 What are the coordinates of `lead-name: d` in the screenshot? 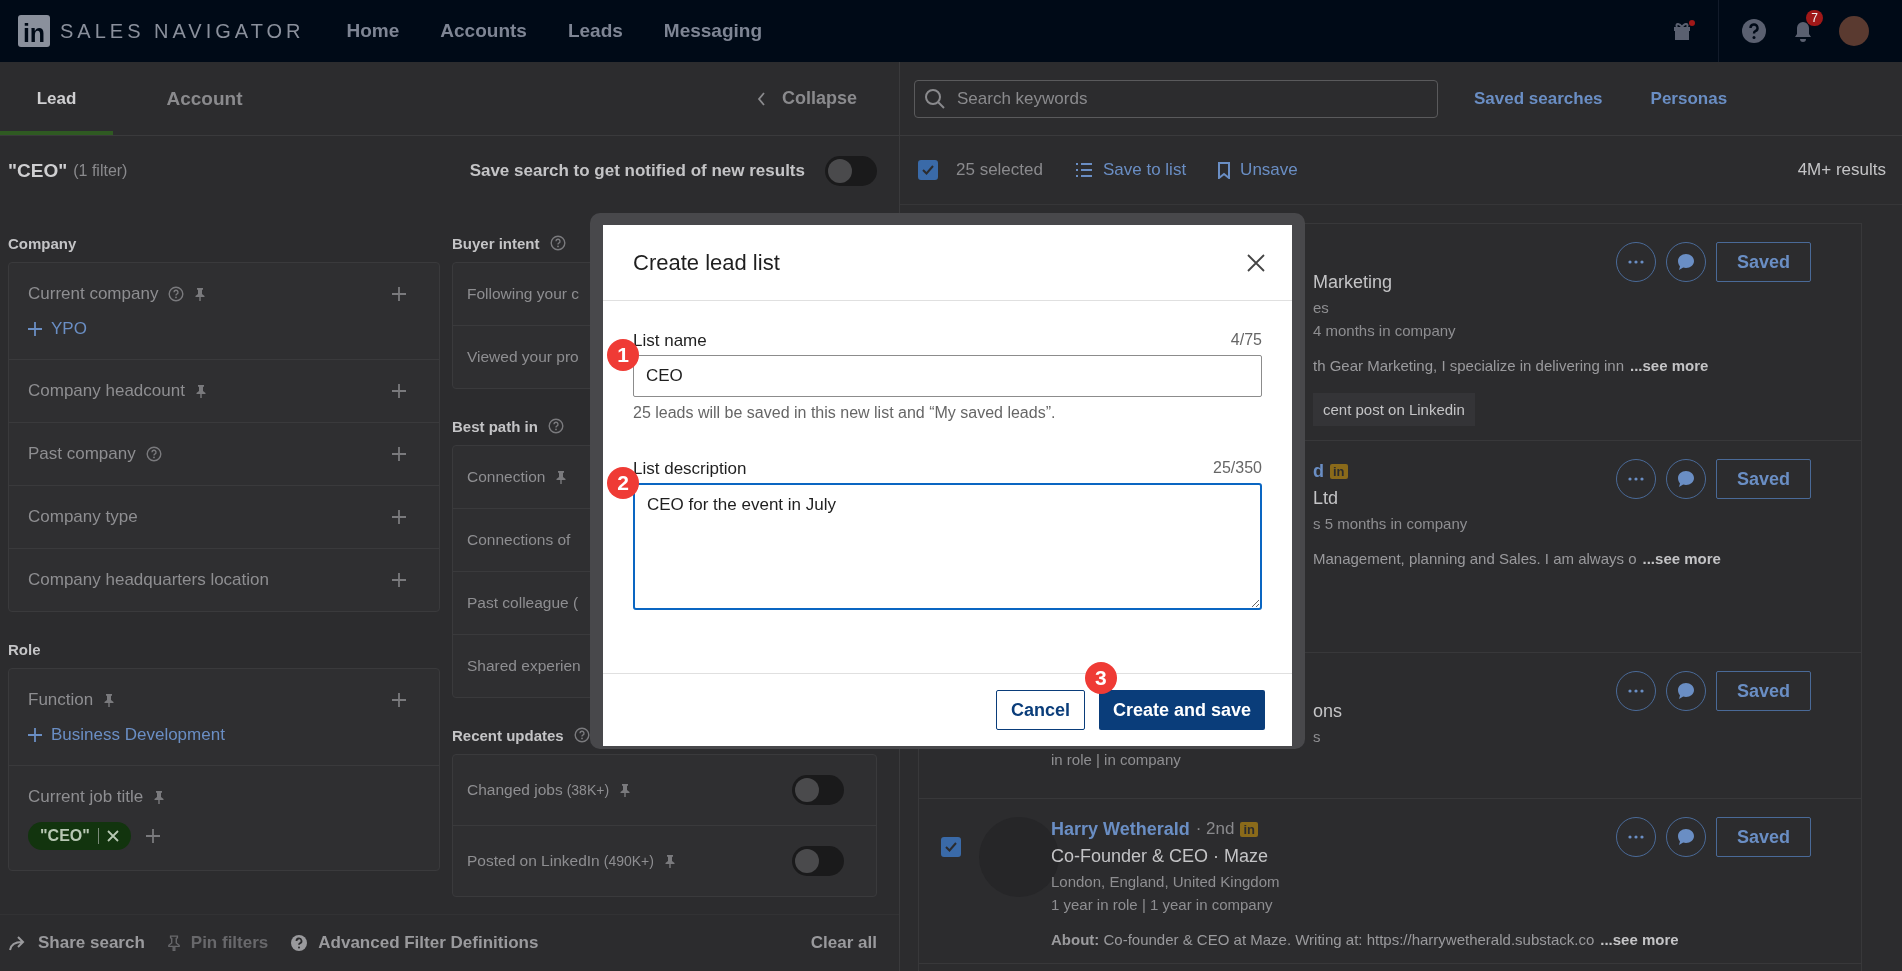 It's located at (1318, 471).